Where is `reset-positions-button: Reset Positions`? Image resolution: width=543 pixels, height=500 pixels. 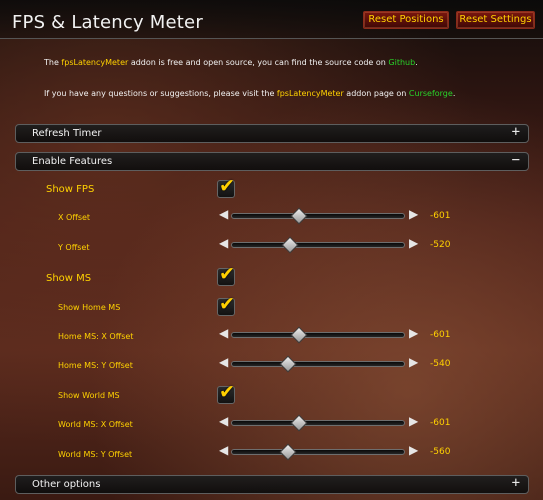
reset-positions-button: Reset Positions is located at coordinates (406, 20).